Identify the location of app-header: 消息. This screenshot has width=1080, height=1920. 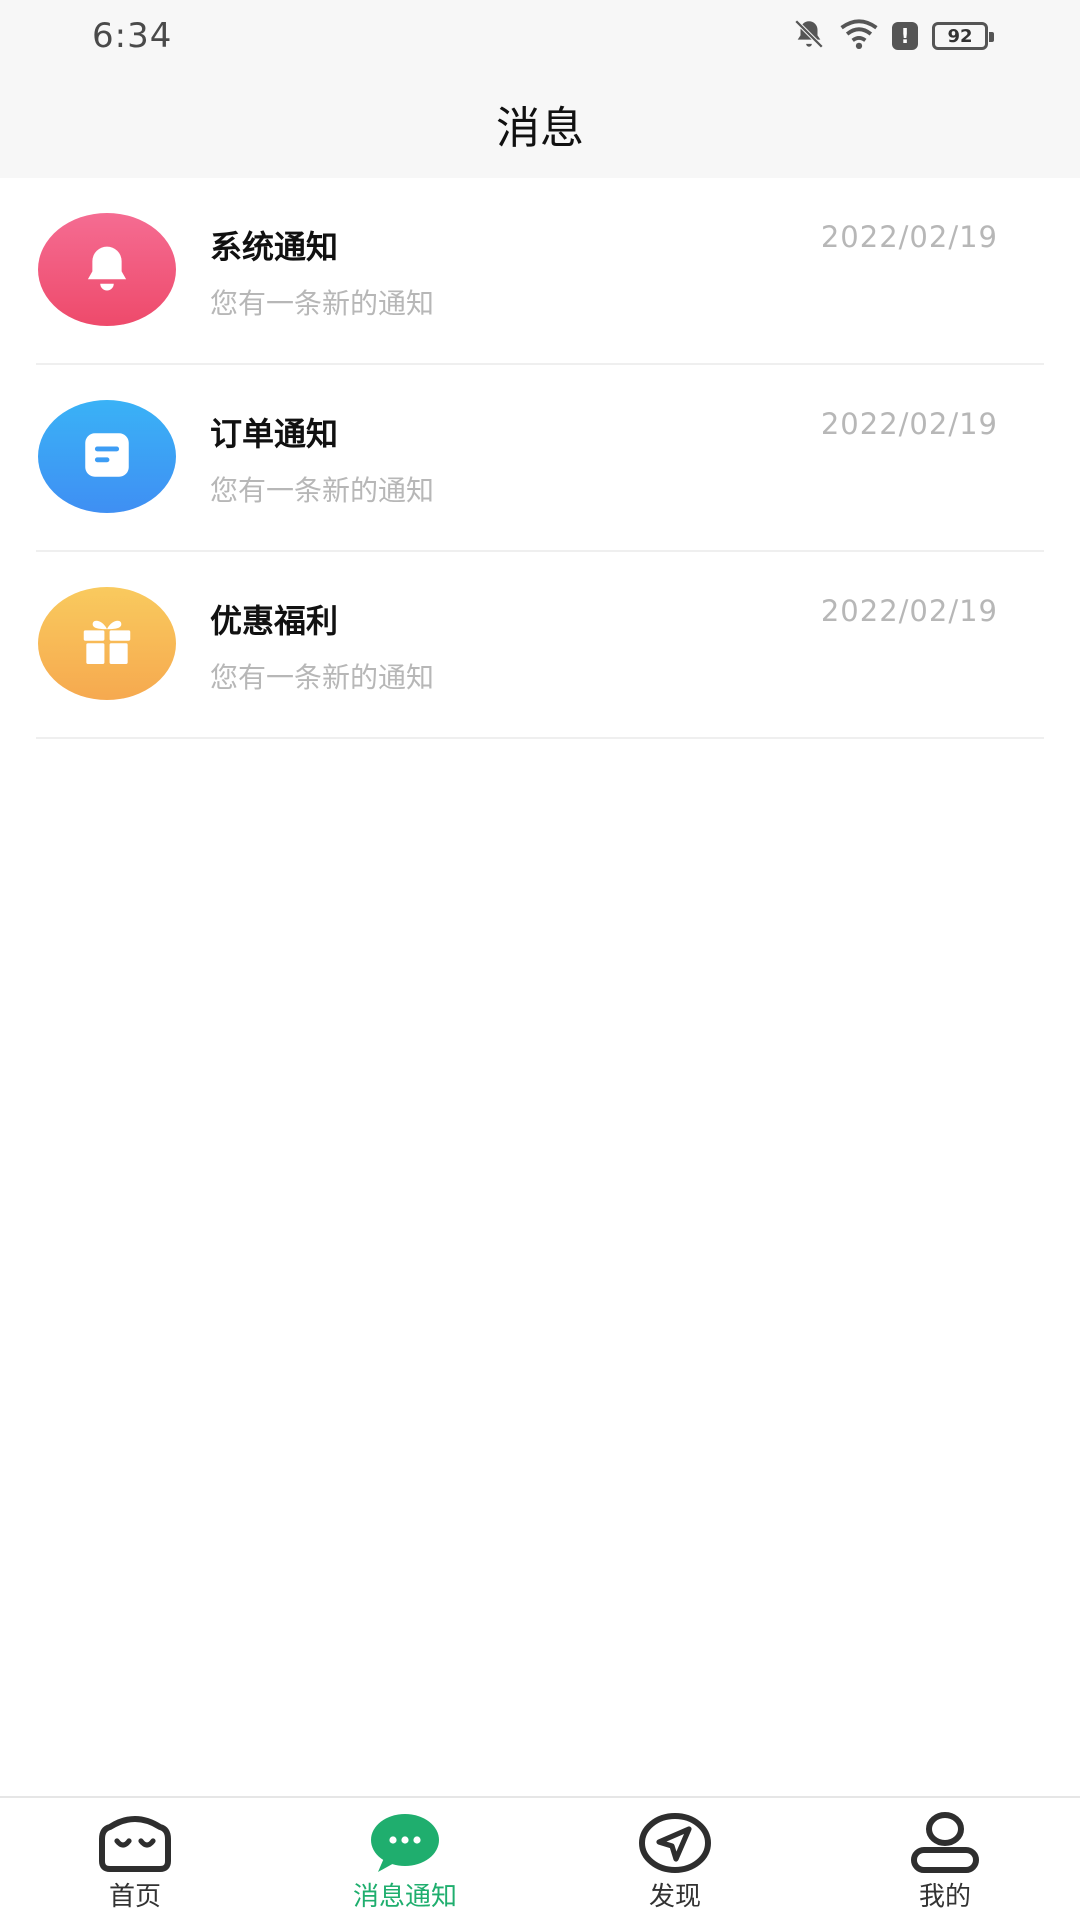
(540, 124).